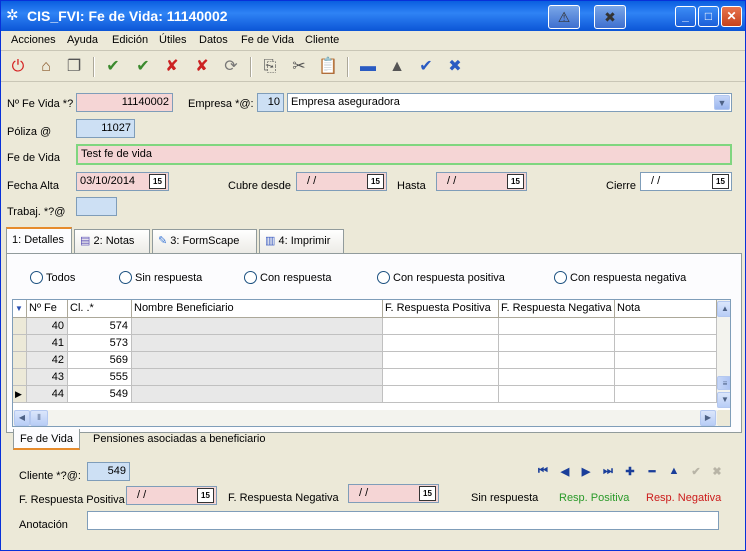  Describe the element at coordinates (481, 181) in the screenshot. I see `hasta-field: / / 15` at that location.